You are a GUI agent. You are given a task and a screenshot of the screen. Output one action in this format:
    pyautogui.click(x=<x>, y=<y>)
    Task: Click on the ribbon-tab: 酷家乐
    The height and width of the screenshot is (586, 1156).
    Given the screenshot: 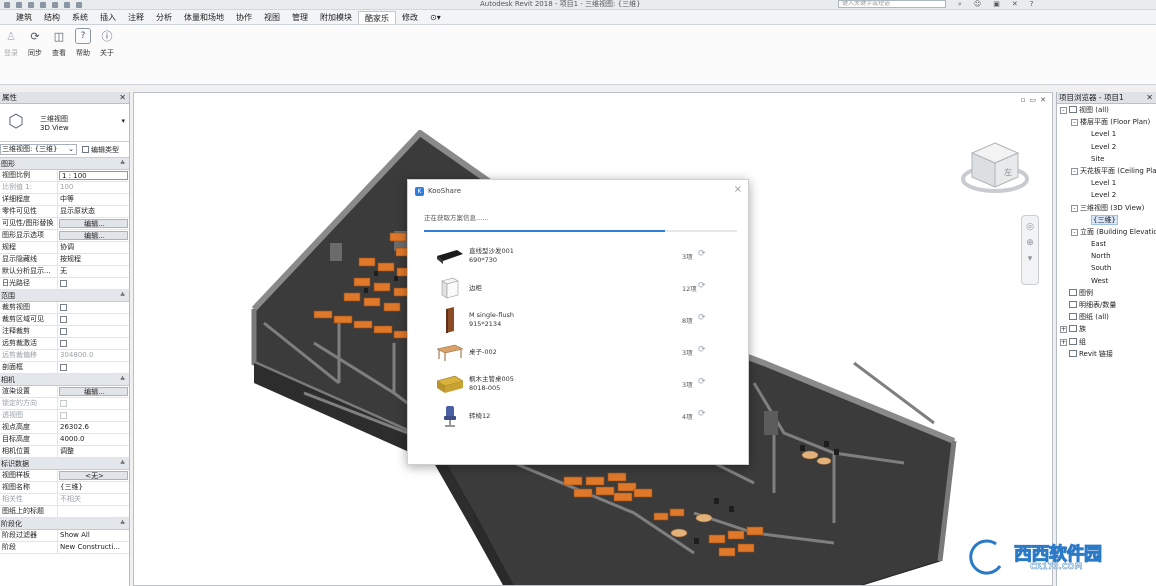 What is the action you would take?
    pyautogui.click(x=377, y=17)
    